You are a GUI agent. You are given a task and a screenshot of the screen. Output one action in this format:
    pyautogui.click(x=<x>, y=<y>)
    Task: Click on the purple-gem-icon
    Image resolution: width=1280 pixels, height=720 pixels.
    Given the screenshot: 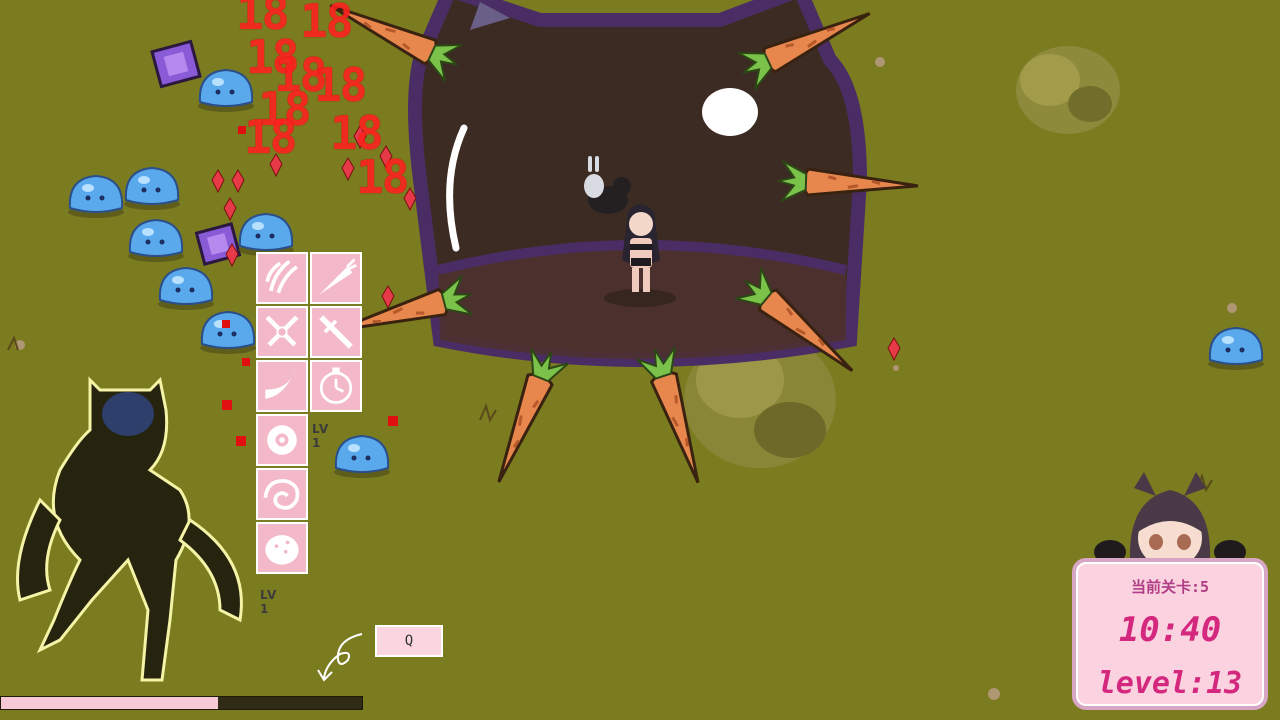 What is the action you would take?
    pyautogui.click(x=176, y=64)
    